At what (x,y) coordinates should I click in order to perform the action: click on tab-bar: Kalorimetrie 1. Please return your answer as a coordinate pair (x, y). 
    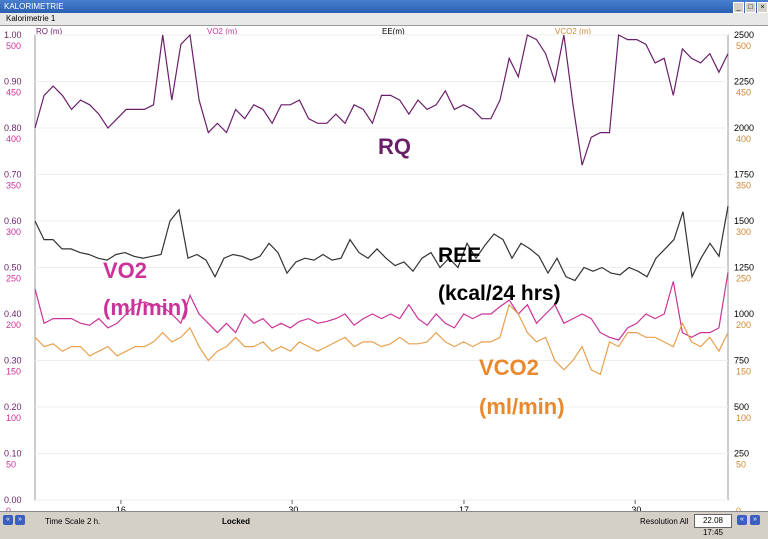
    Looking at the image, I should click on (384, 19).